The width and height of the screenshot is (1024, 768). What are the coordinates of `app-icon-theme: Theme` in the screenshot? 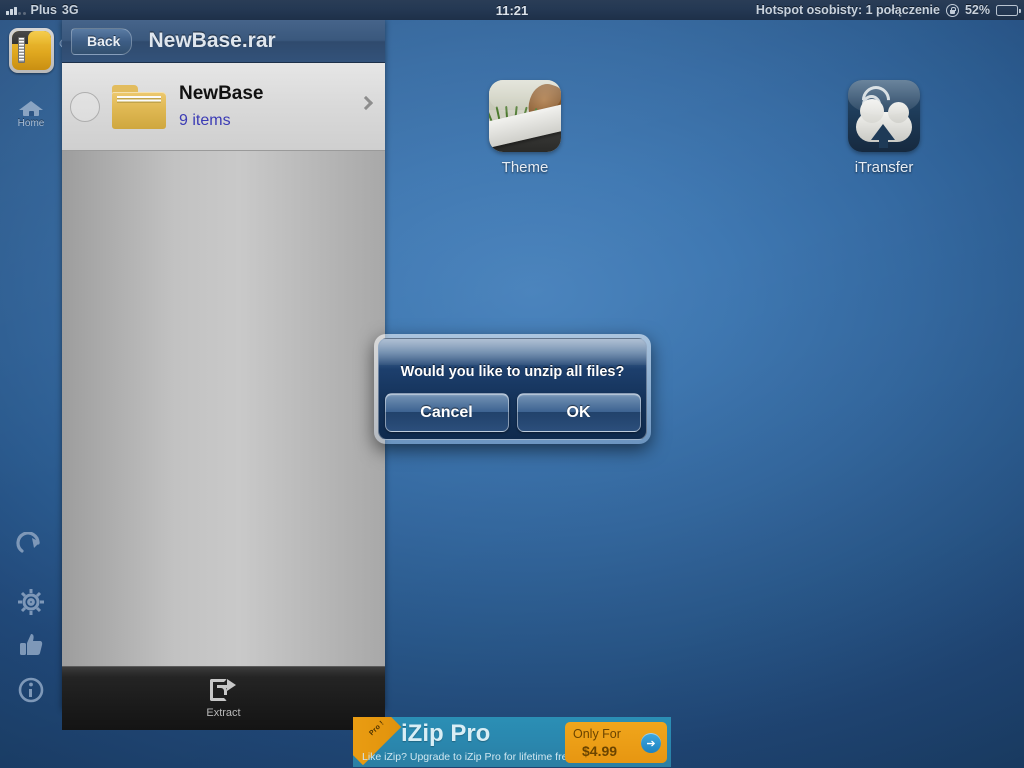 It's located at (525, 128).